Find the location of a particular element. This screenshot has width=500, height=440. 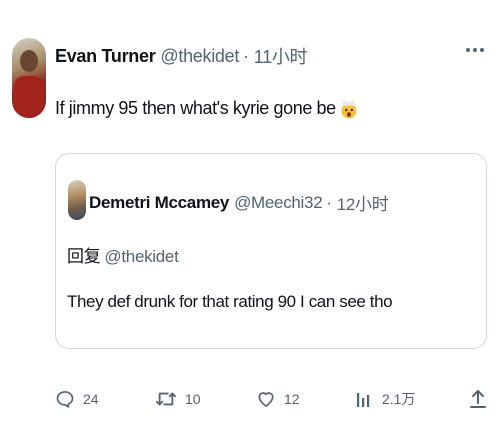

heart-icon is located at coordinates (266, 399).